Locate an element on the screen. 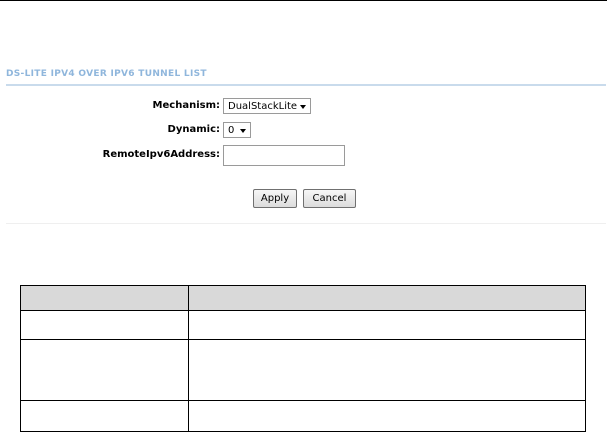 The image size is (607, 438). dynamic-select: 0 is located at coordinates (237, 130).